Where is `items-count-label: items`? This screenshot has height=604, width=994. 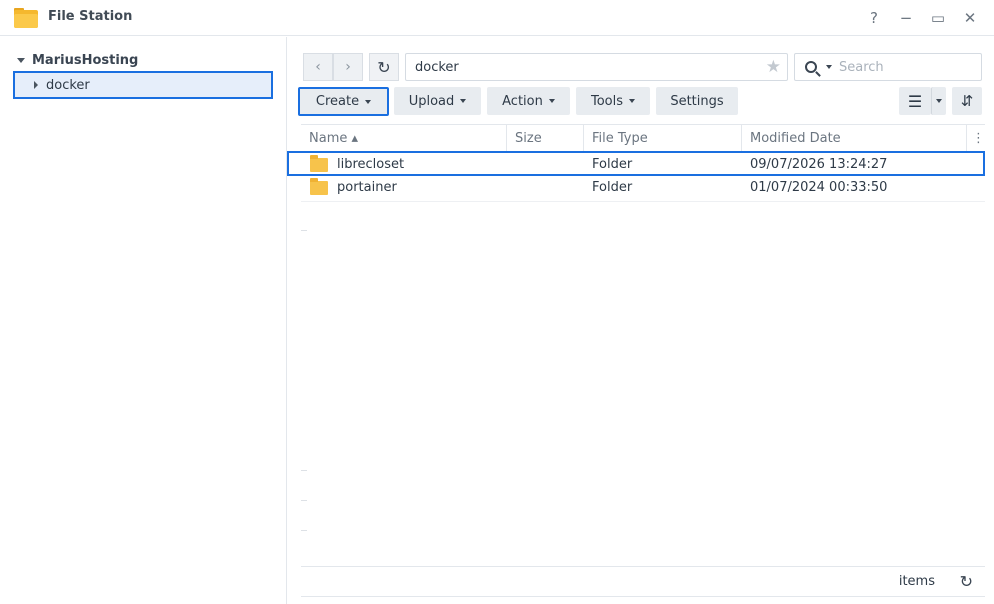 items-count-label: items is located at coordinates (916, 581).